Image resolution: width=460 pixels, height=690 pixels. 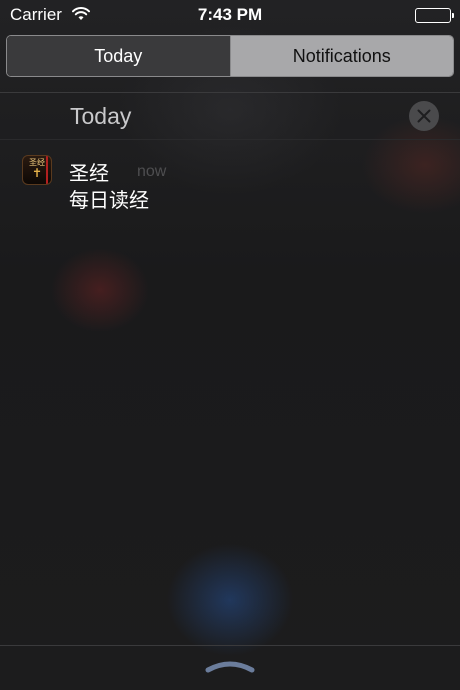 What do you see at coordinates (341, 56) in the screenshot?
I see `tab-notifications: Notifications` at bounding box center [341, 56].